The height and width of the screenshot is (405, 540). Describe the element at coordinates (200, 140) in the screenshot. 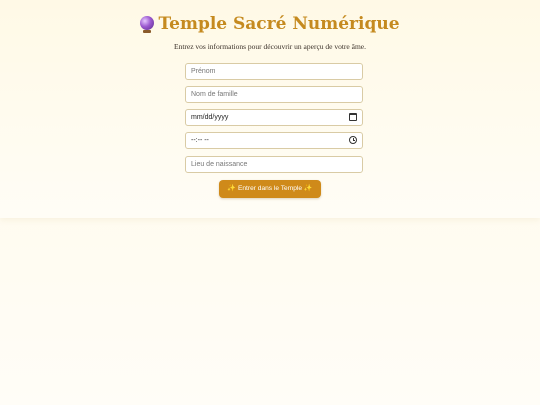

I see `birth-time-display: --:-- --` at that location.